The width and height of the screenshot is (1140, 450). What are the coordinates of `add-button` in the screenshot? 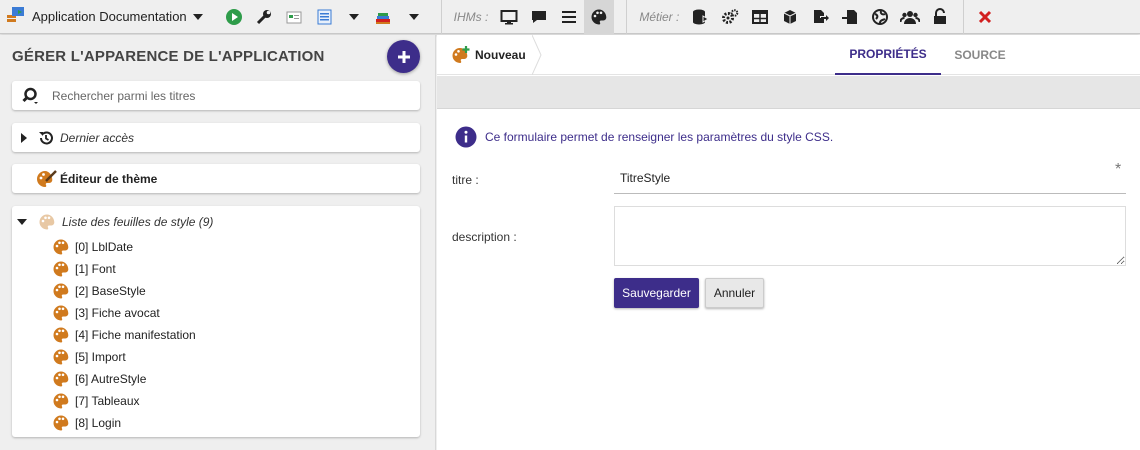 It's located at (403, 56).